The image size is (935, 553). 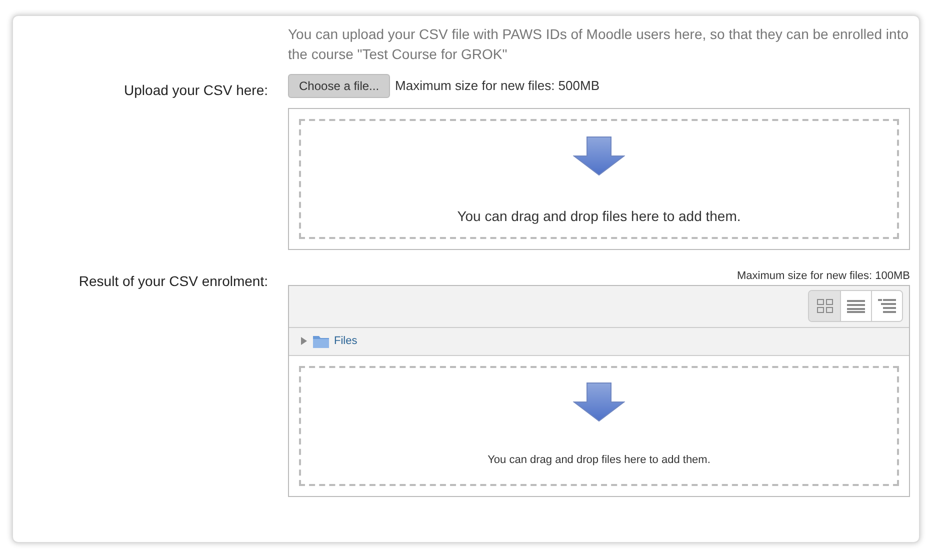 I want to click on grid-view-icon, so click(x=824, y=306).